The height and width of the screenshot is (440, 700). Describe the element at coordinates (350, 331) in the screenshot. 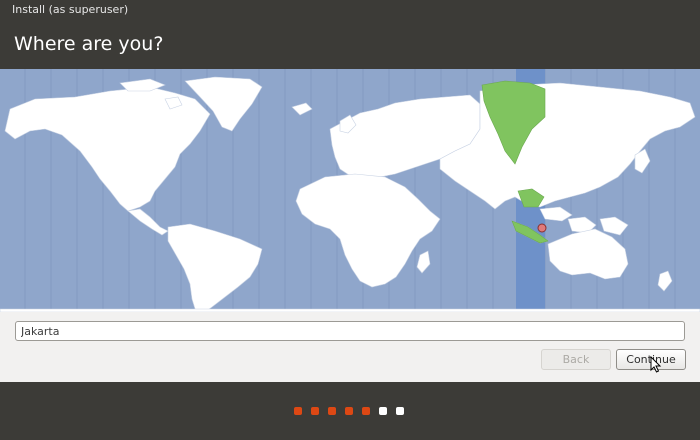

I see `timezone-input` at that location.